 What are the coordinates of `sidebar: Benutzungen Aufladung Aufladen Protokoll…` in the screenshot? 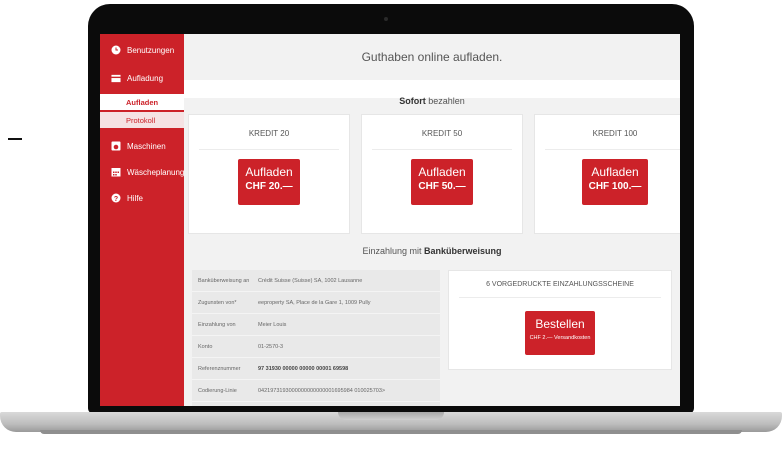 It's located at (142, 220).